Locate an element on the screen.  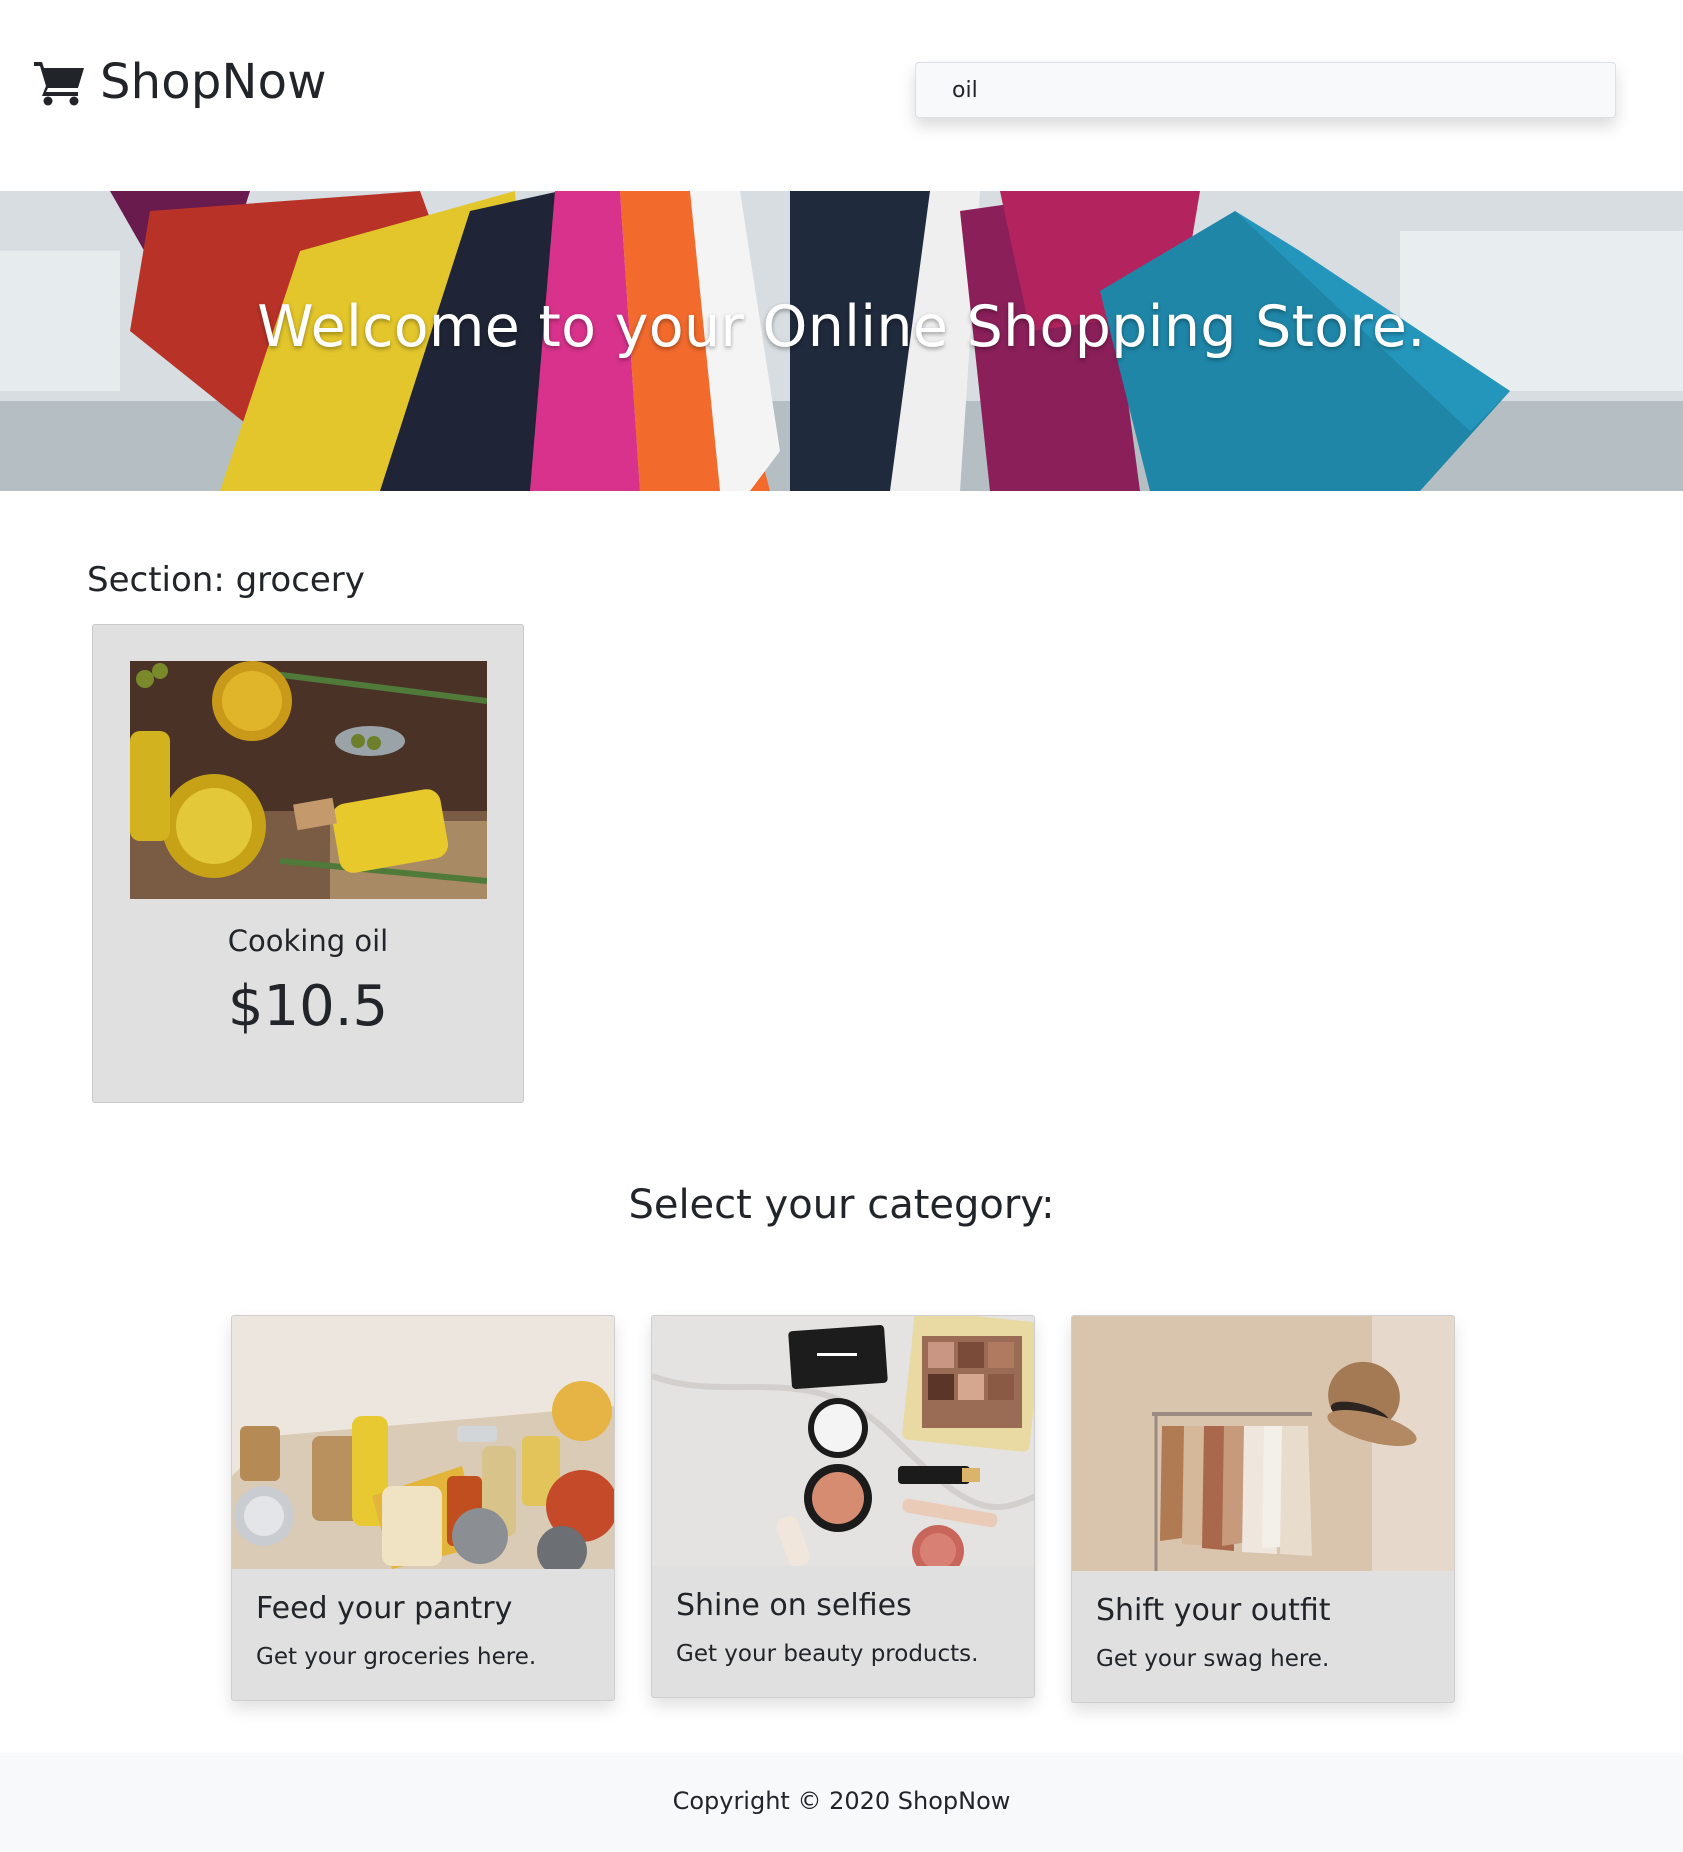
section-title: Section: grocery is located at coordinates (226, 580).